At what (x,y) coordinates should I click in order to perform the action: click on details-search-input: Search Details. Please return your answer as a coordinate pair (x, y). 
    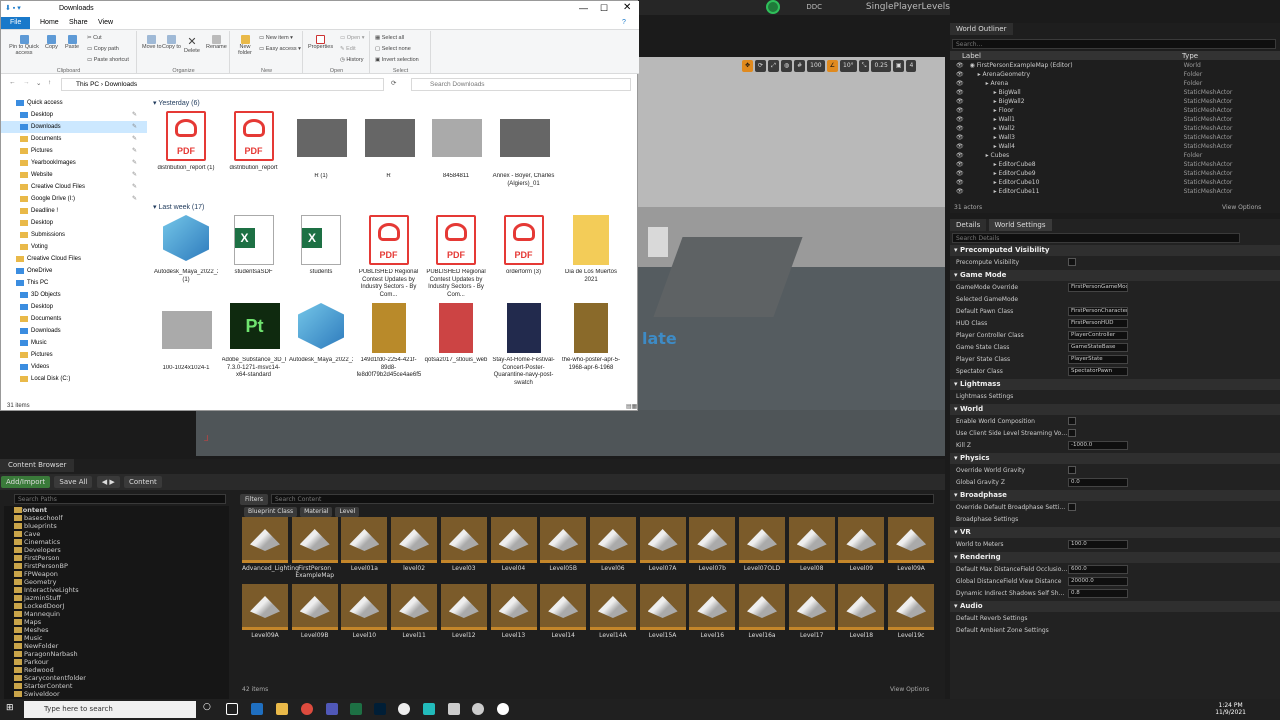
    Looking at the image, I should click on (1096, 238).